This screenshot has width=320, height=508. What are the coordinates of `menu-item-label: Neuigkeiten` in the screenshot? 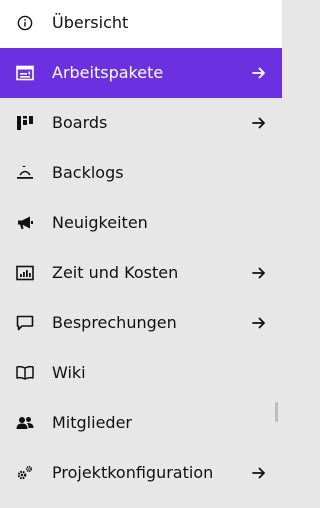 It's located at (100, 222).